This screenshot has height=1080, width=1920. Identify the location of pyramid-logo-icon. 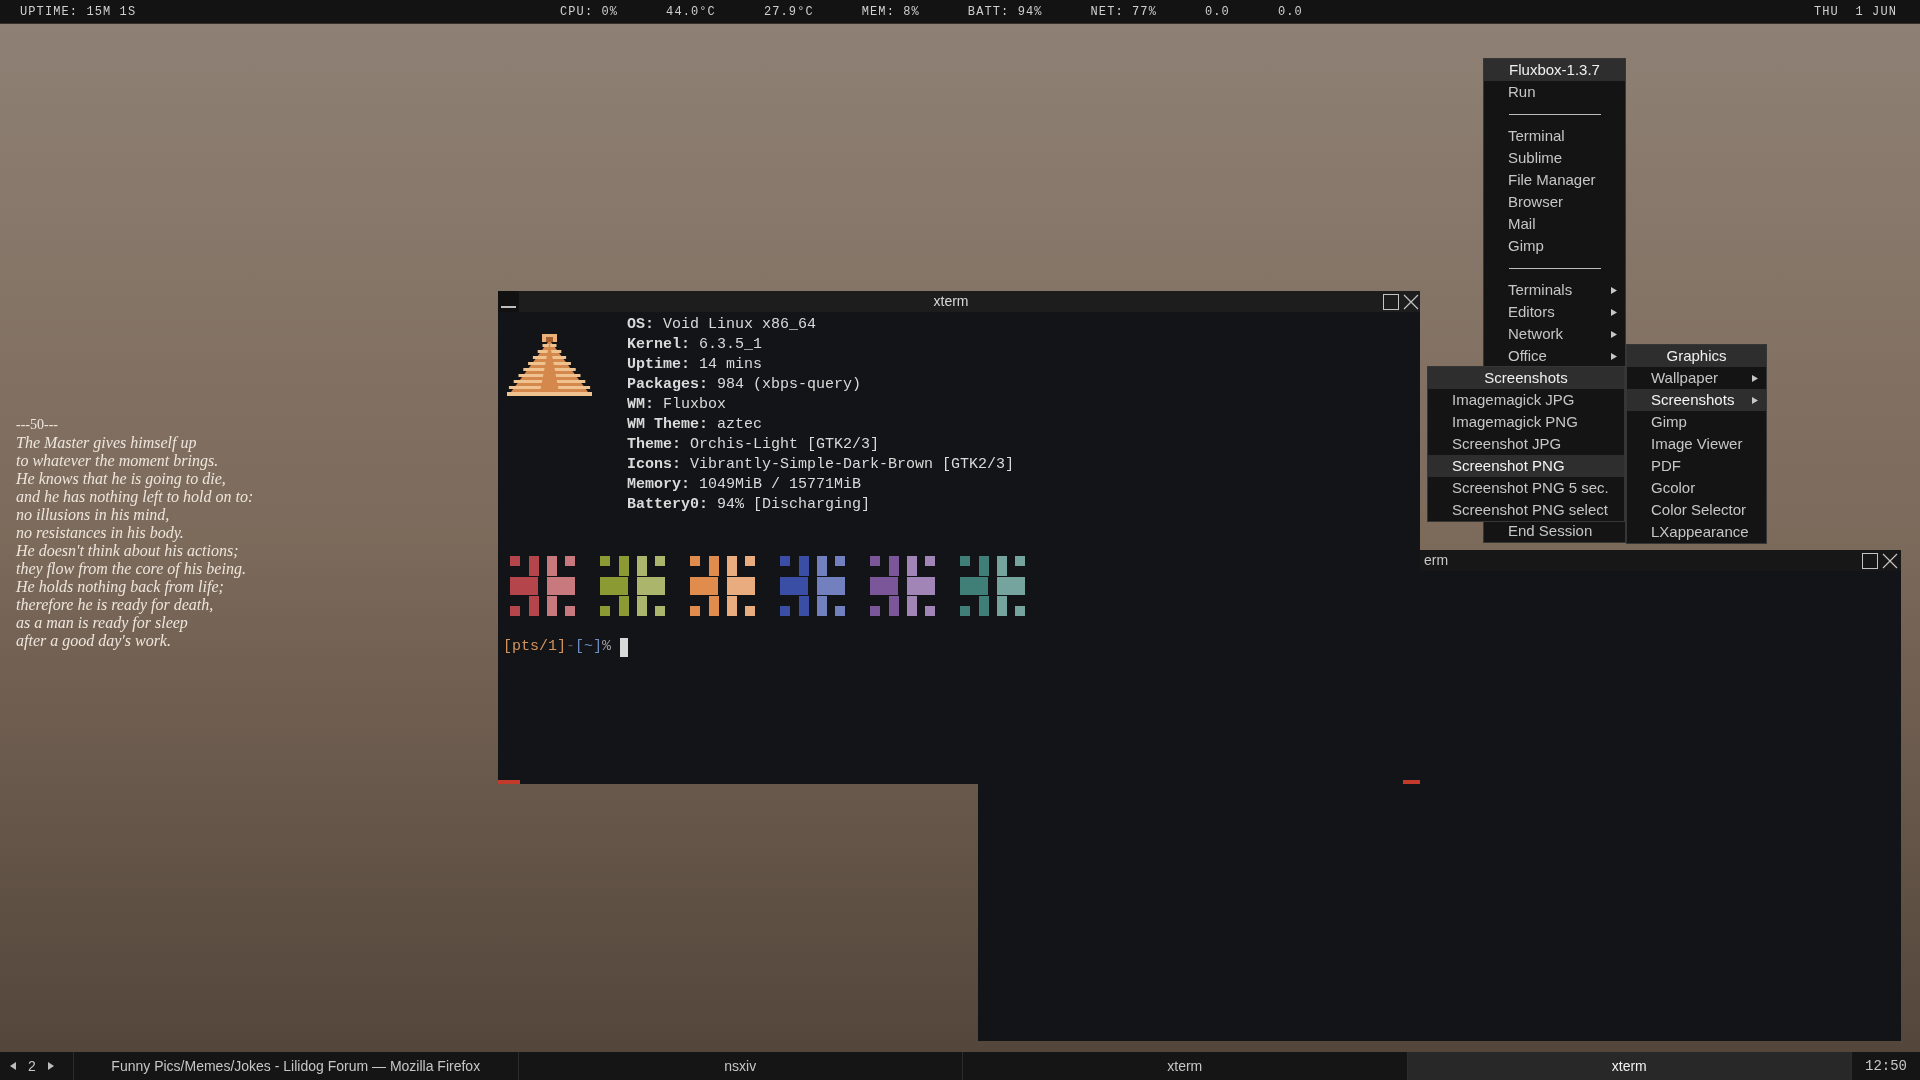
(549, 365).